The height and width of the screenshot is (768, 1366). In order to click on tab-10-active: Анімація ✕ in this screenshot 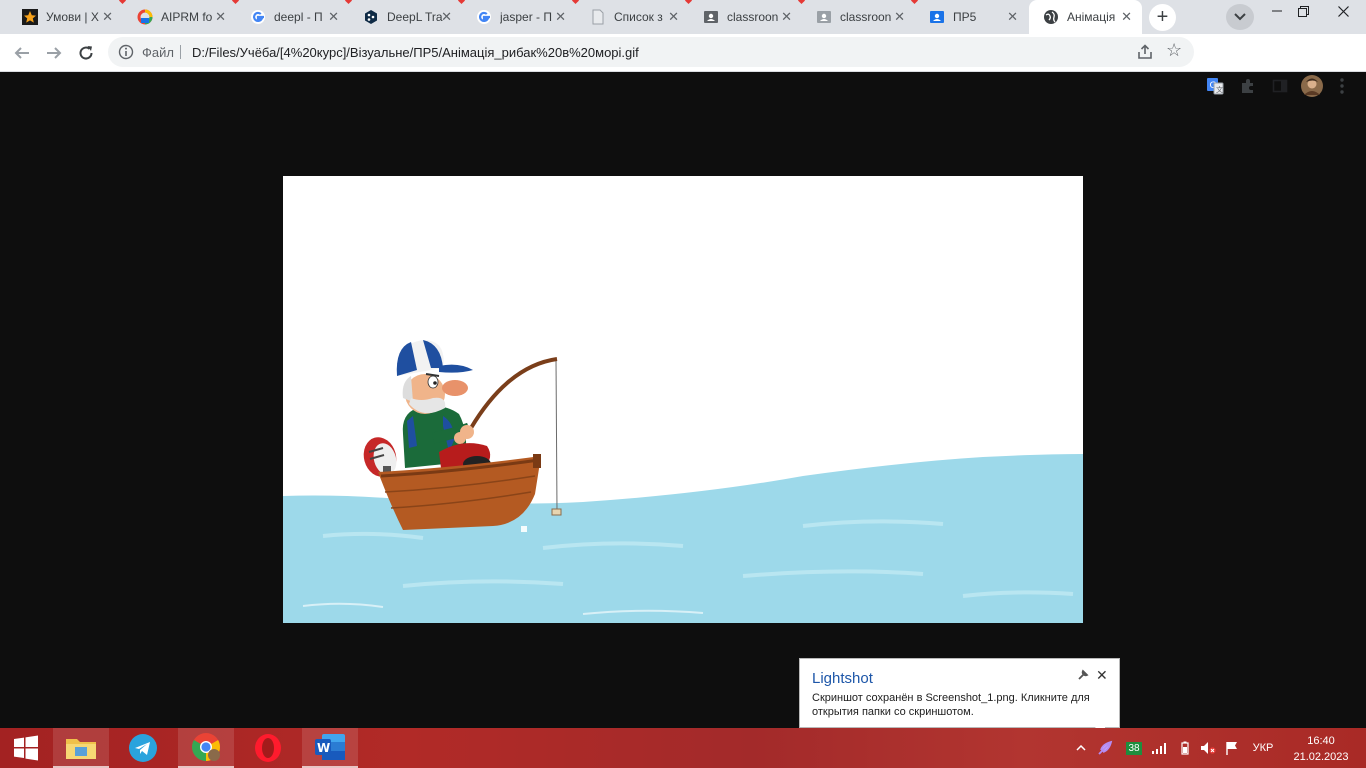, I will do `click(1085, 17)`.